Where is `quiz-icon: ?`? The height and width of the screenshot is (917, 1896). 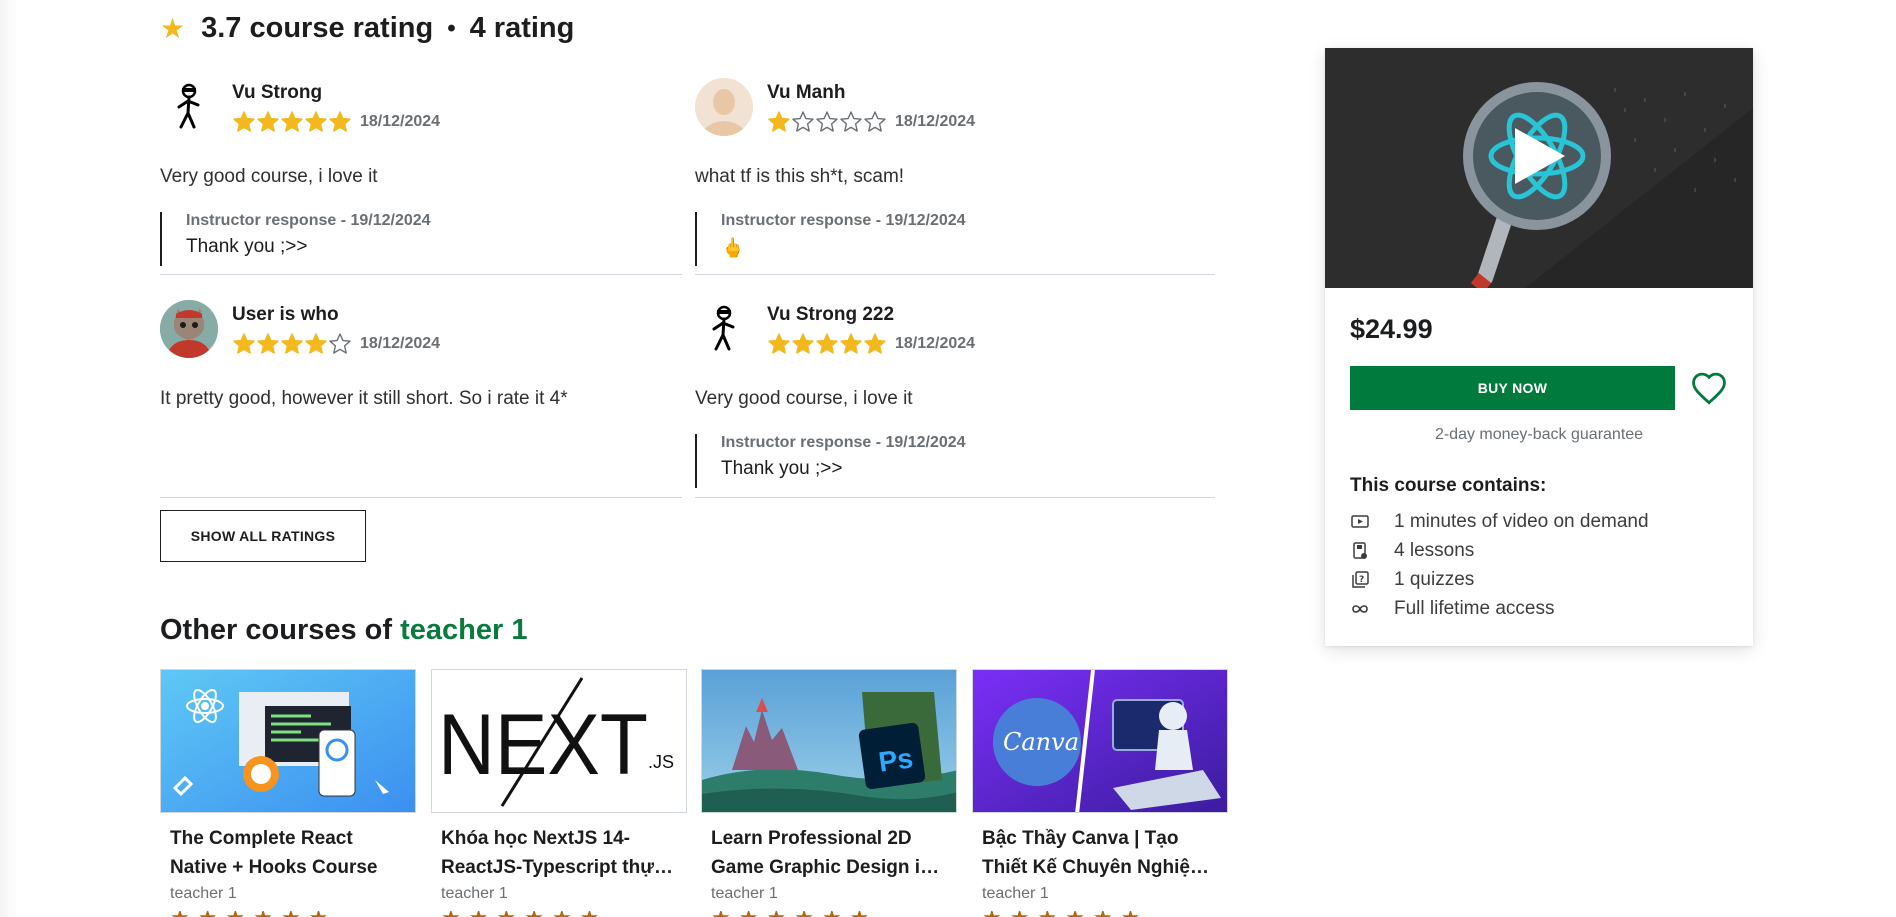
quiz-icon: ? is located at coordinates (1360, 580).